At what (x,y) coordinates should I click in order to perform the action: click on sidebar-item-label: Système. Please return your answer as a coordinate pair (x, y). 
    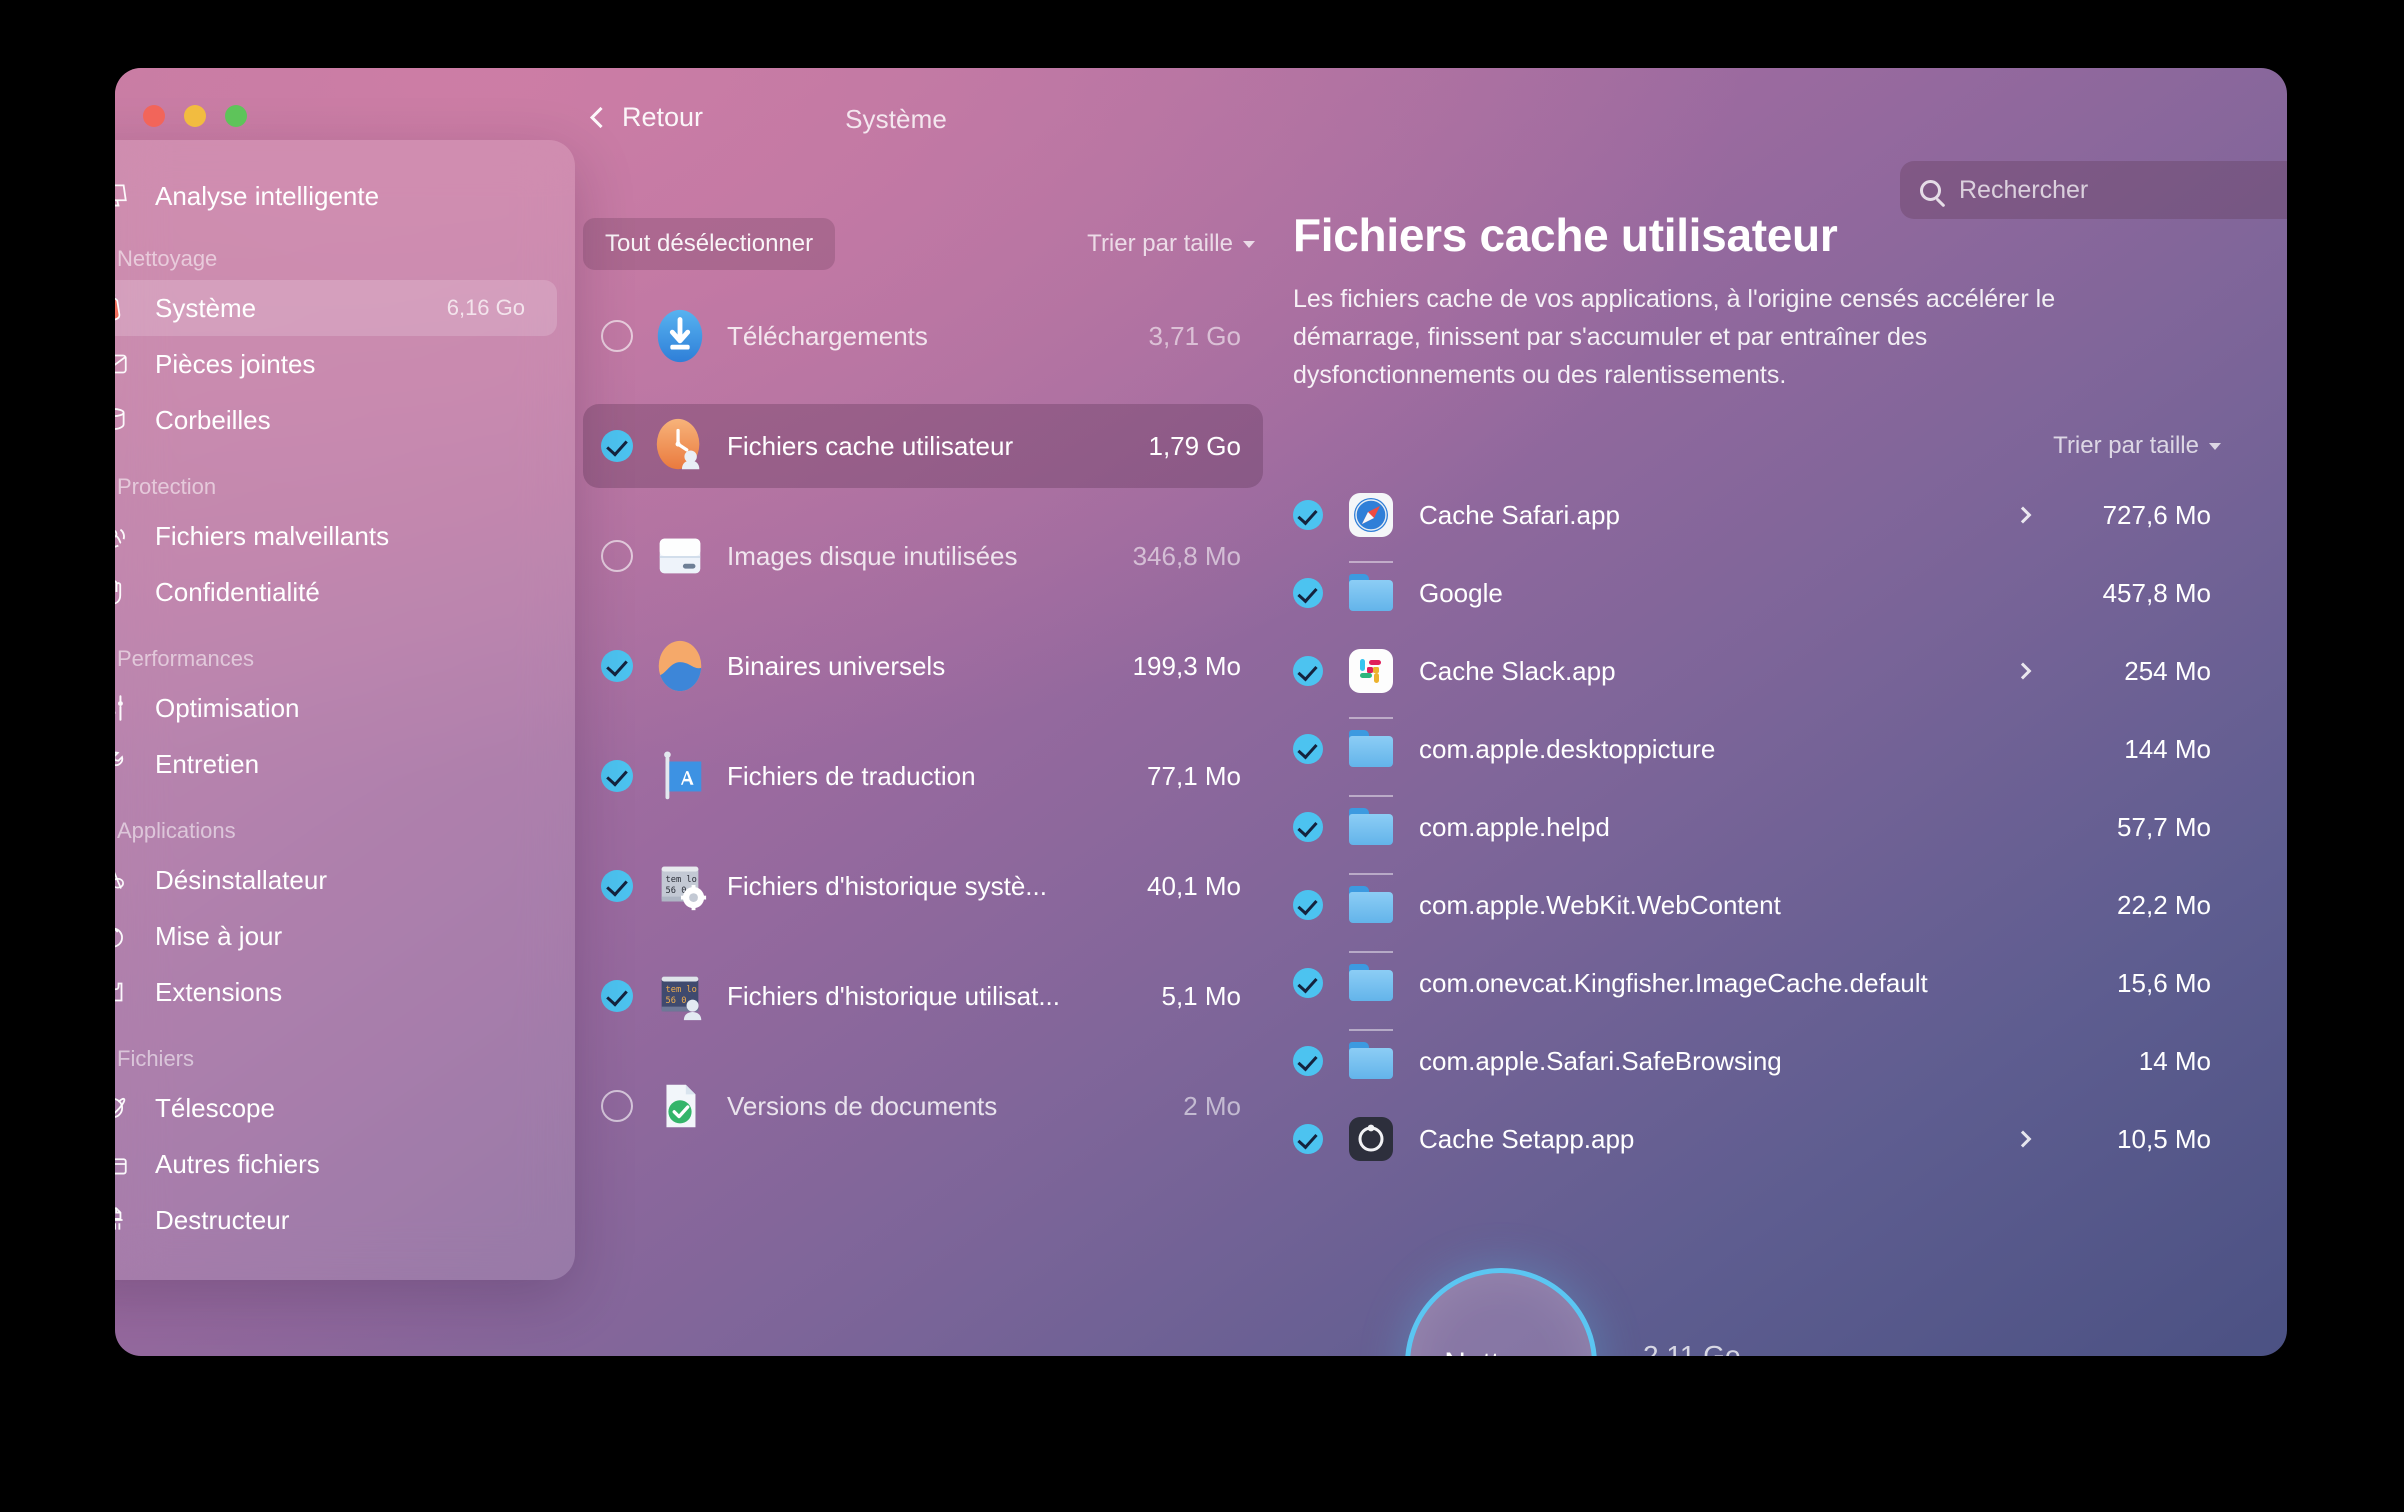
    Looking at the image, I should click on (206, 307).